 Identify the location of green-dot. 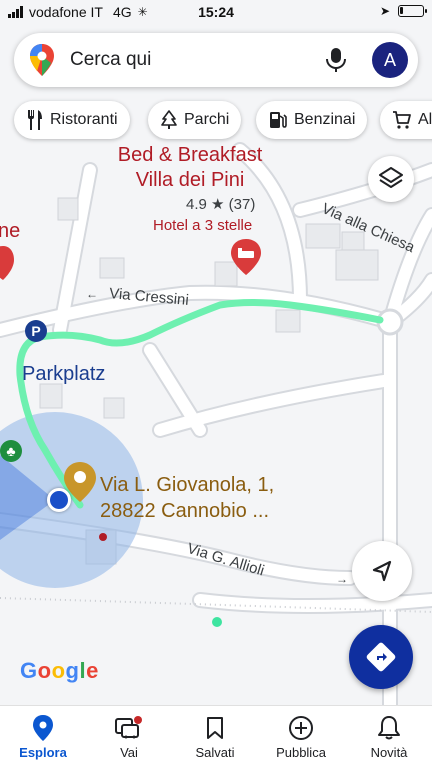
(217, 622).